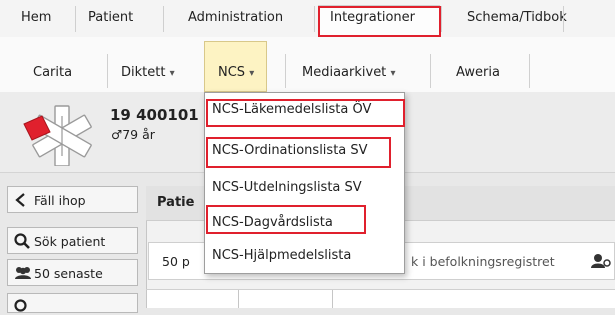 This screenshot has width=615, height=315. What do you see at coordinates (379, 21) in the screenshot?
I see `highlight-integrationer` at bounding box center [379, 21].